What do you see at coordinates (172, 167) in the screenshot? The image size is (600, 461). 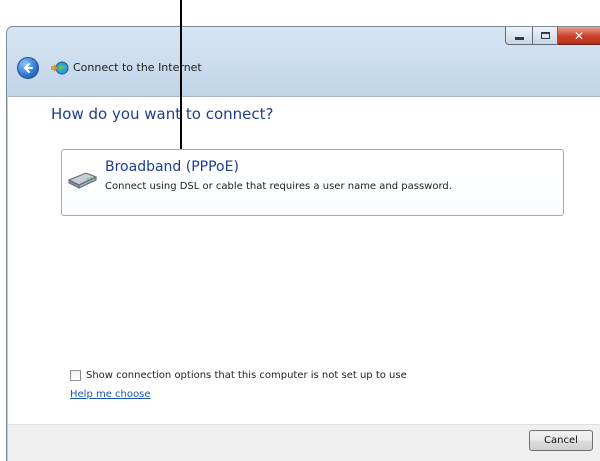 I see `option-title: Broadband (PPPoE)` at bounding box center [172, 167].